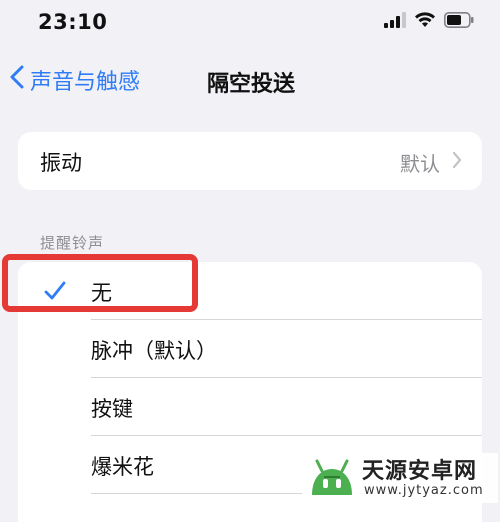  What do you see at coordinates (332, 480) in the screenshot?
I see `android-logo-icon` at bounding box center [332, 480].